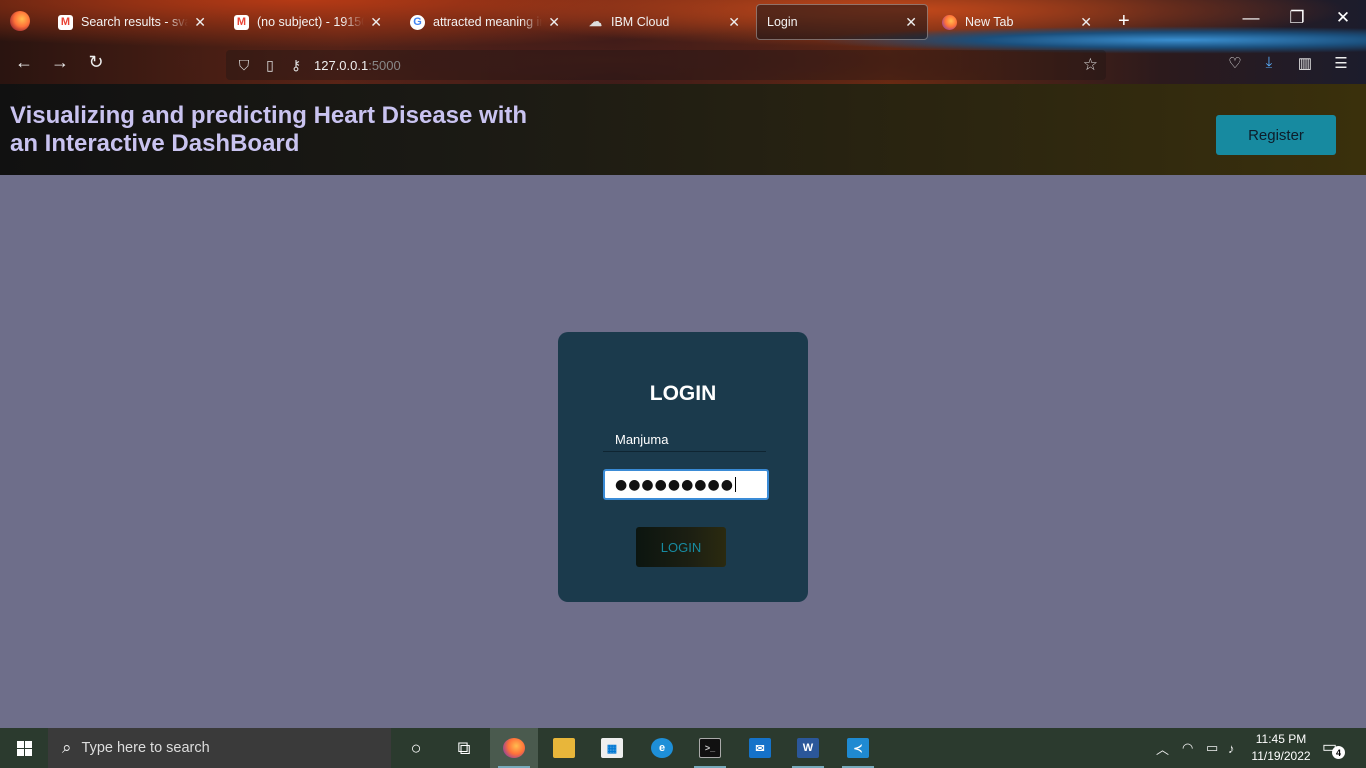 The image size is (1366, 768). I want to click on search-placeholder: Type here to search, so click(145, 748).